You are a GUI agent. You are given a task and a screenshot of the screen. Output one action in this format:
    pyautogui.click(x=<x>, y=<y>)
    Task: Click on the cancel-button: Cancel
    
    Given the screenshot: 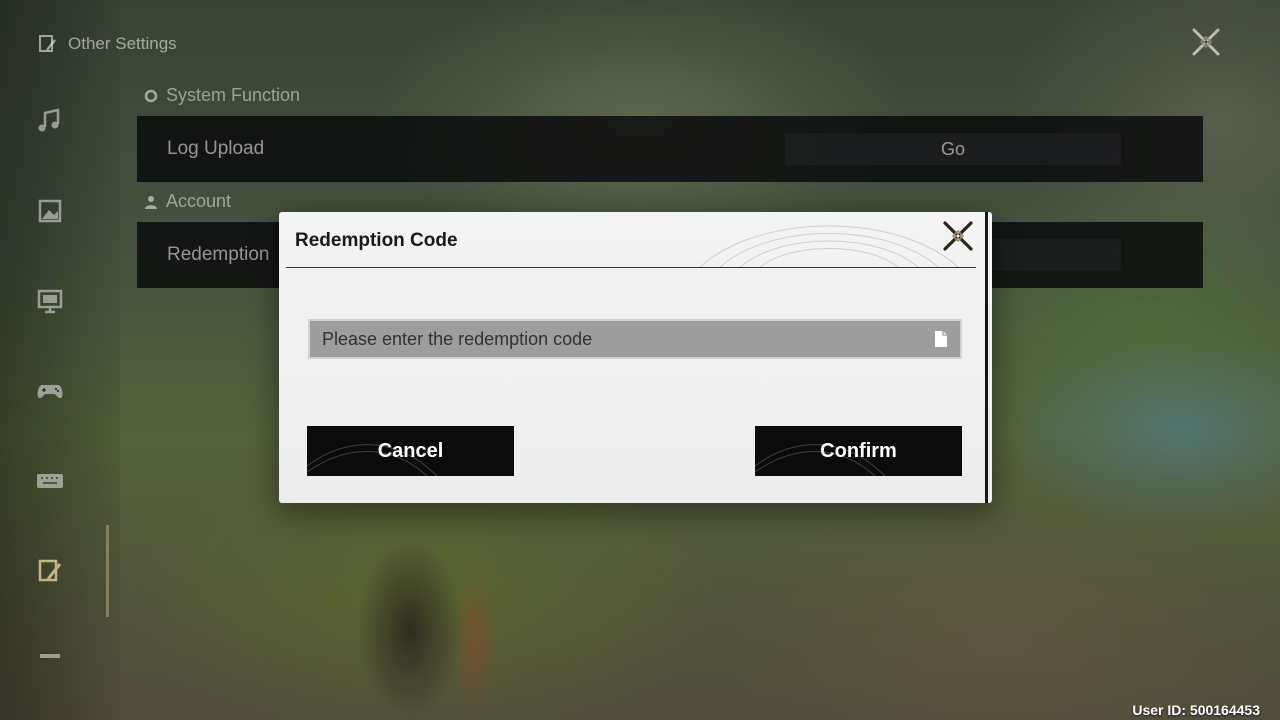 What is the action you would take?
    pyautogui.click(x=410, y=451)
    